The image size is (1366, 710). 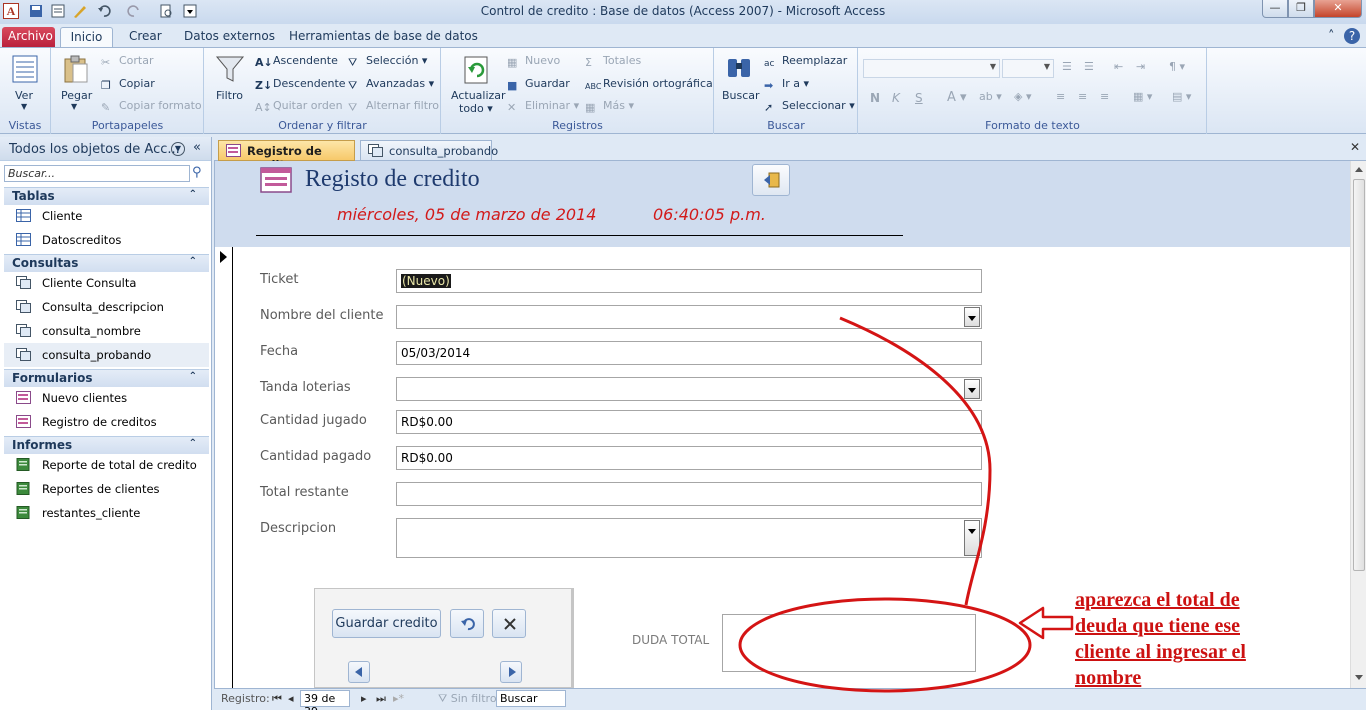 What do you see at coordinates (509, 623) in the screenshot?
I see `delete-button` at bounding box center [509, 623].